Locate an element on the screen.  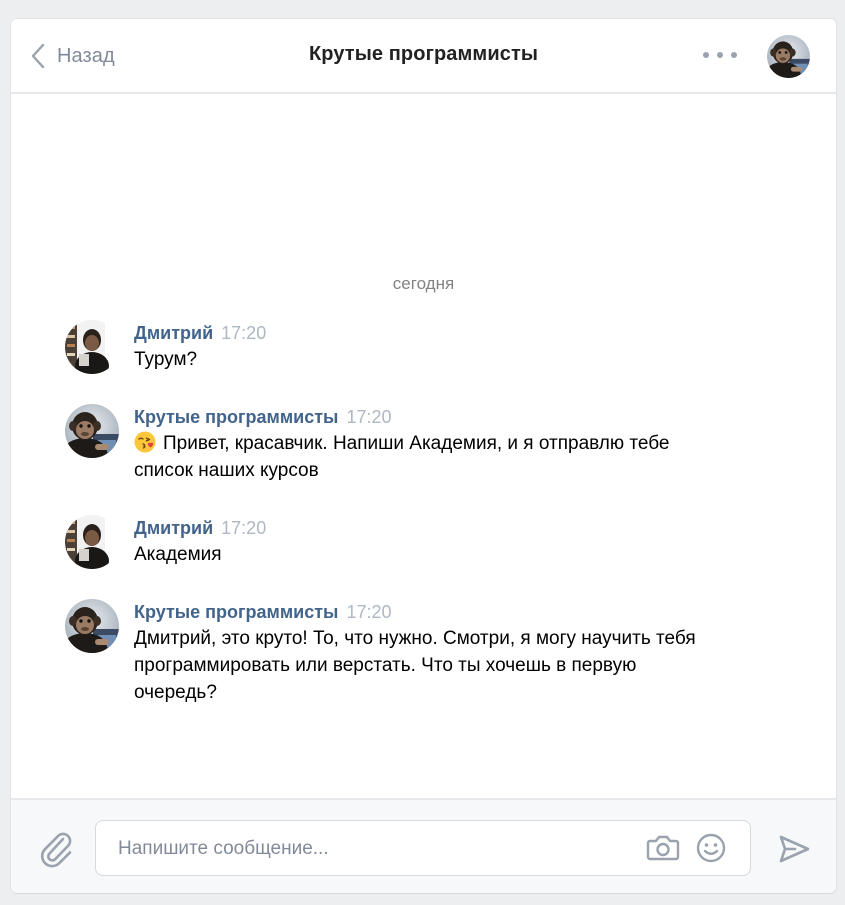
send-button is located at coordinates (794, 849).